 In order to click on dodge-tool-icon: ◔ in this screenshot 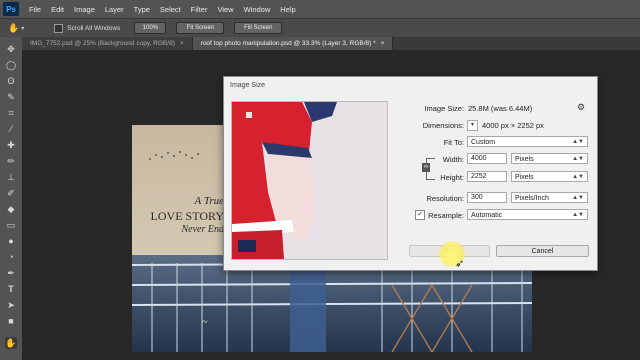, I will do `click(11, 257)`.